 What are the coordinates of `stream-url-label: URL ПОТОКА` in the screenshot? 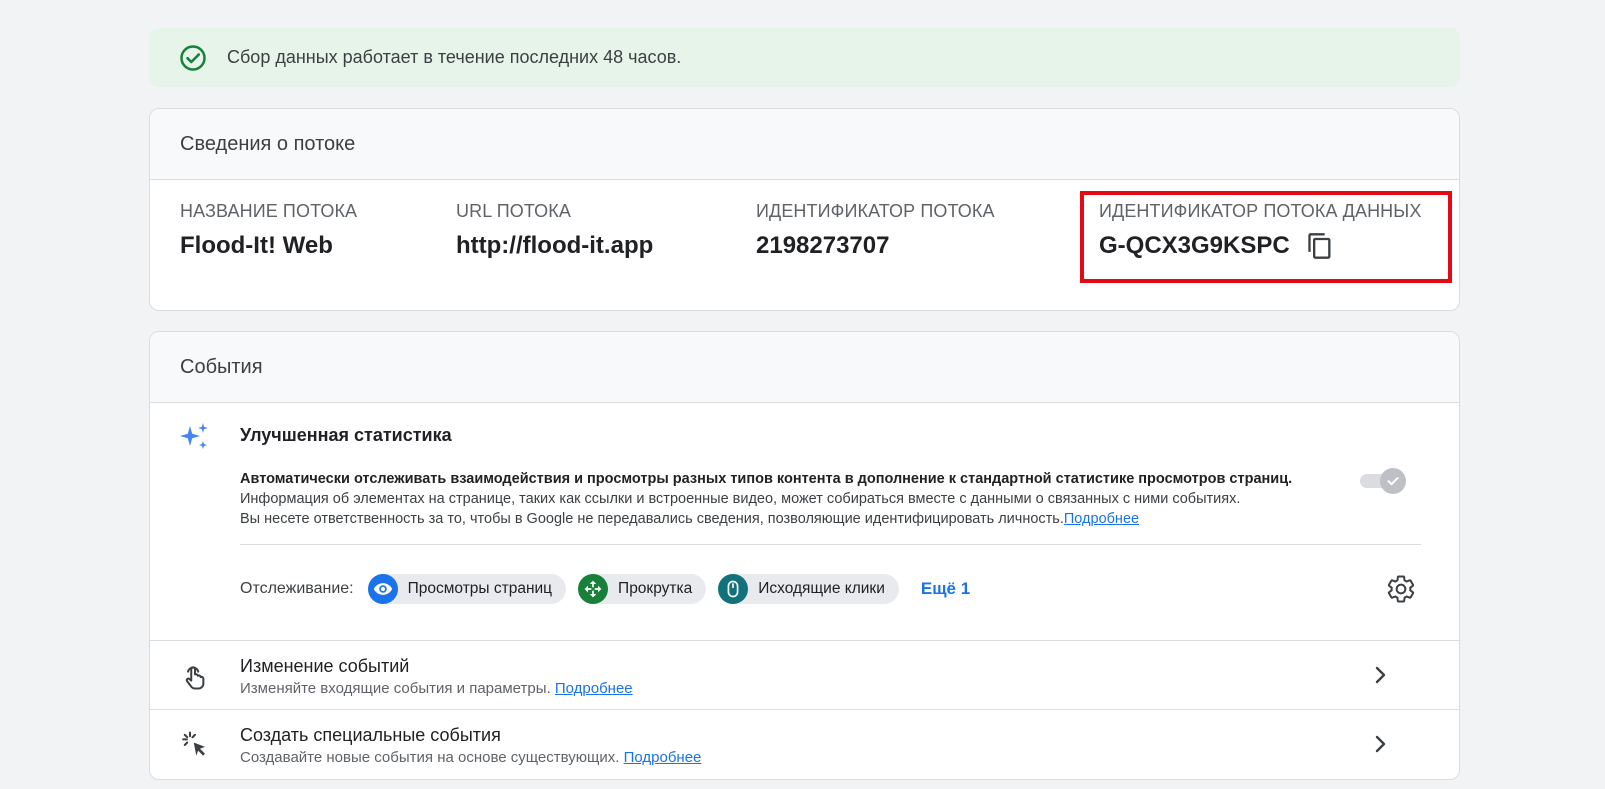 It's located at (513, 211).